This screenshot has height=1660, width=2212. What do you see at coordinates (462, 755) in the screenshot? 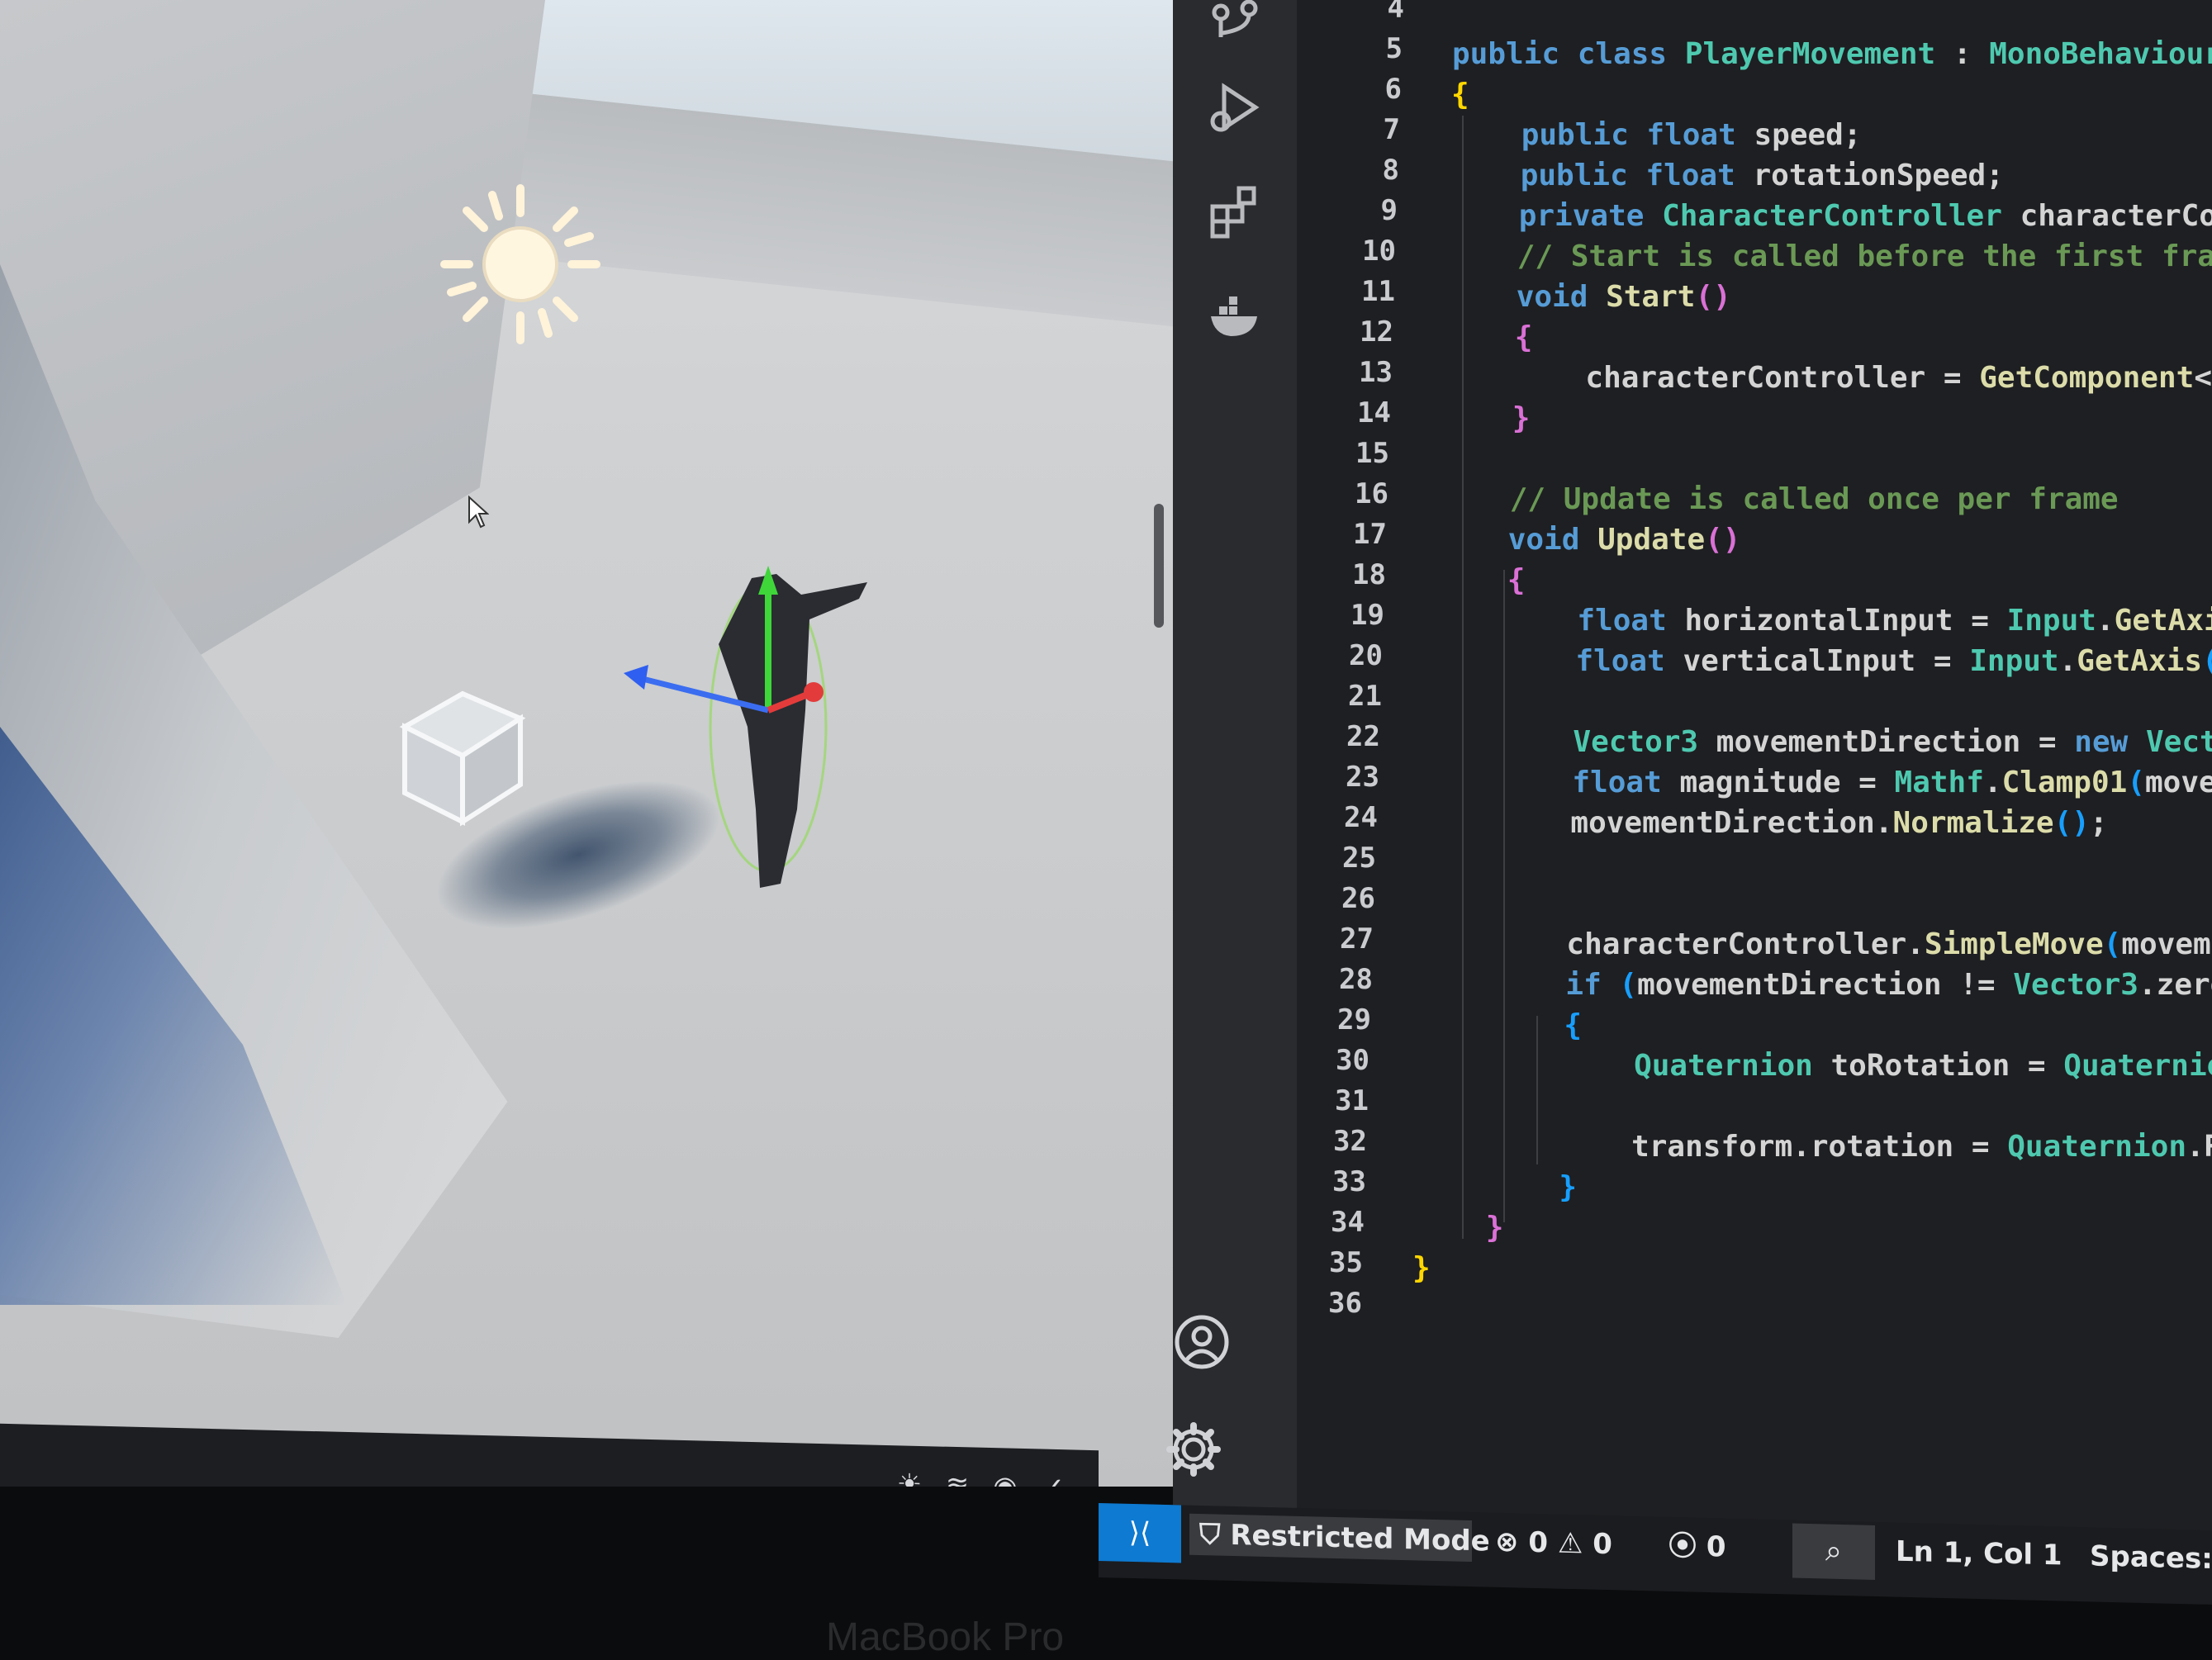
I see `cube-icon` at bounding box center [462, 755].